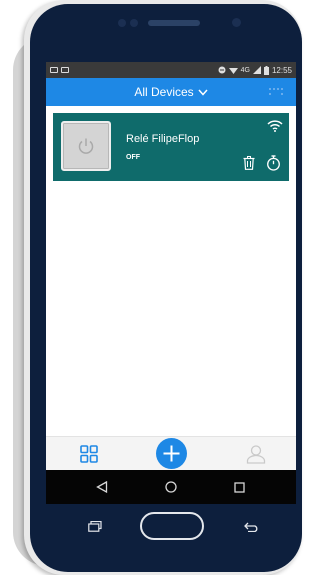 This screenshot has height=575, width=320. What do you see at coordinates (163, 139) in the screenshot?
I see `device-name: Relé FilipeFlop` at bounding box center [163, 139].